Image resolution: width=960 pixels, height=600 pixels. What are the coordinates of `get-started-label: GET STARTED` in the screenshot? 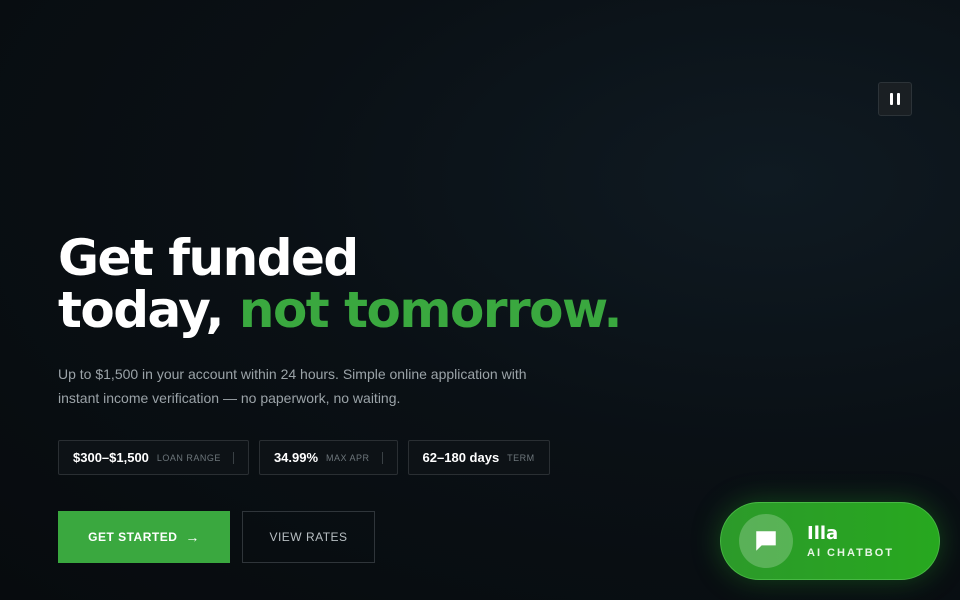 It's located at (133, 537).